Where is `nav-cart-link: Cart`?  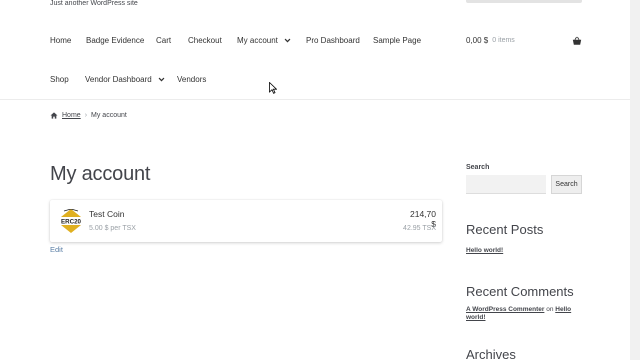 nav-cart-link: Cart is located at coordinates (163, 40).